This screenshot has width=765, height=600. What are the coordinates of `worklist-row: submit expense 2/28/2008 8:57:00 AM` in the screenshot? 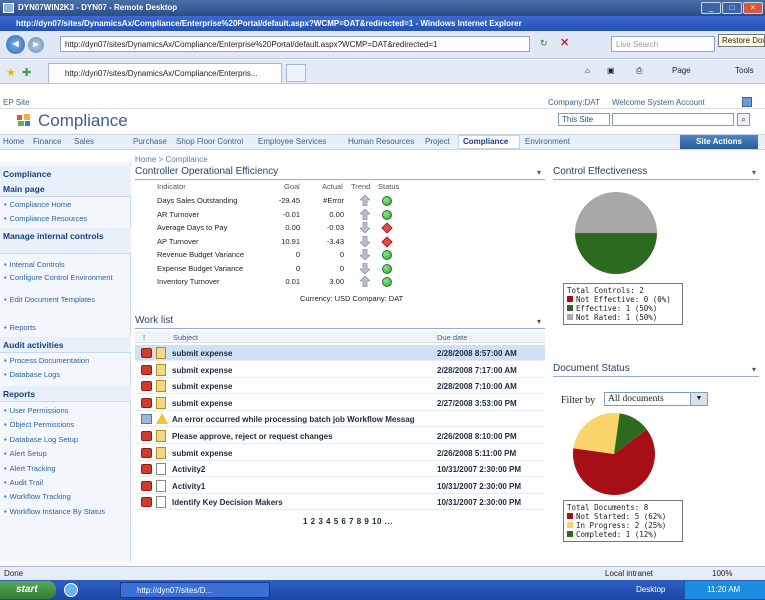 It's located at (340, 353).